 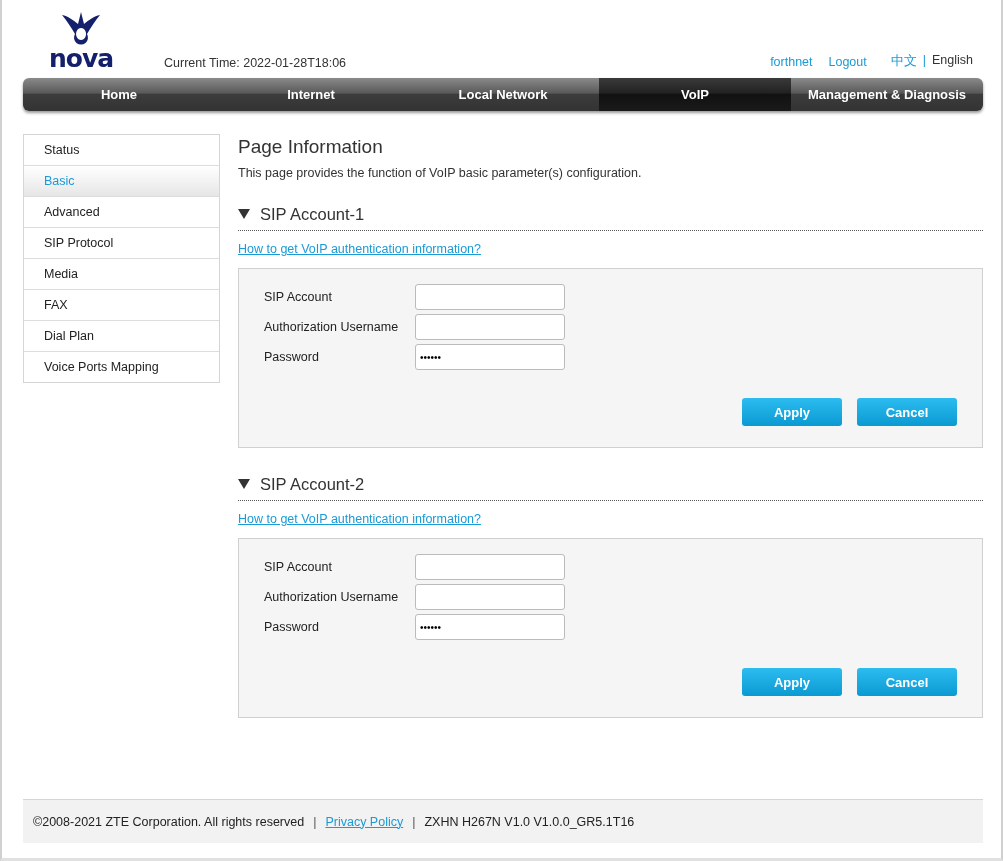 What do you see at coordinates (887, 94) in the screenshot?
I see `nav-tab: Management & Diagnosis` at bounding box center [887, 94].